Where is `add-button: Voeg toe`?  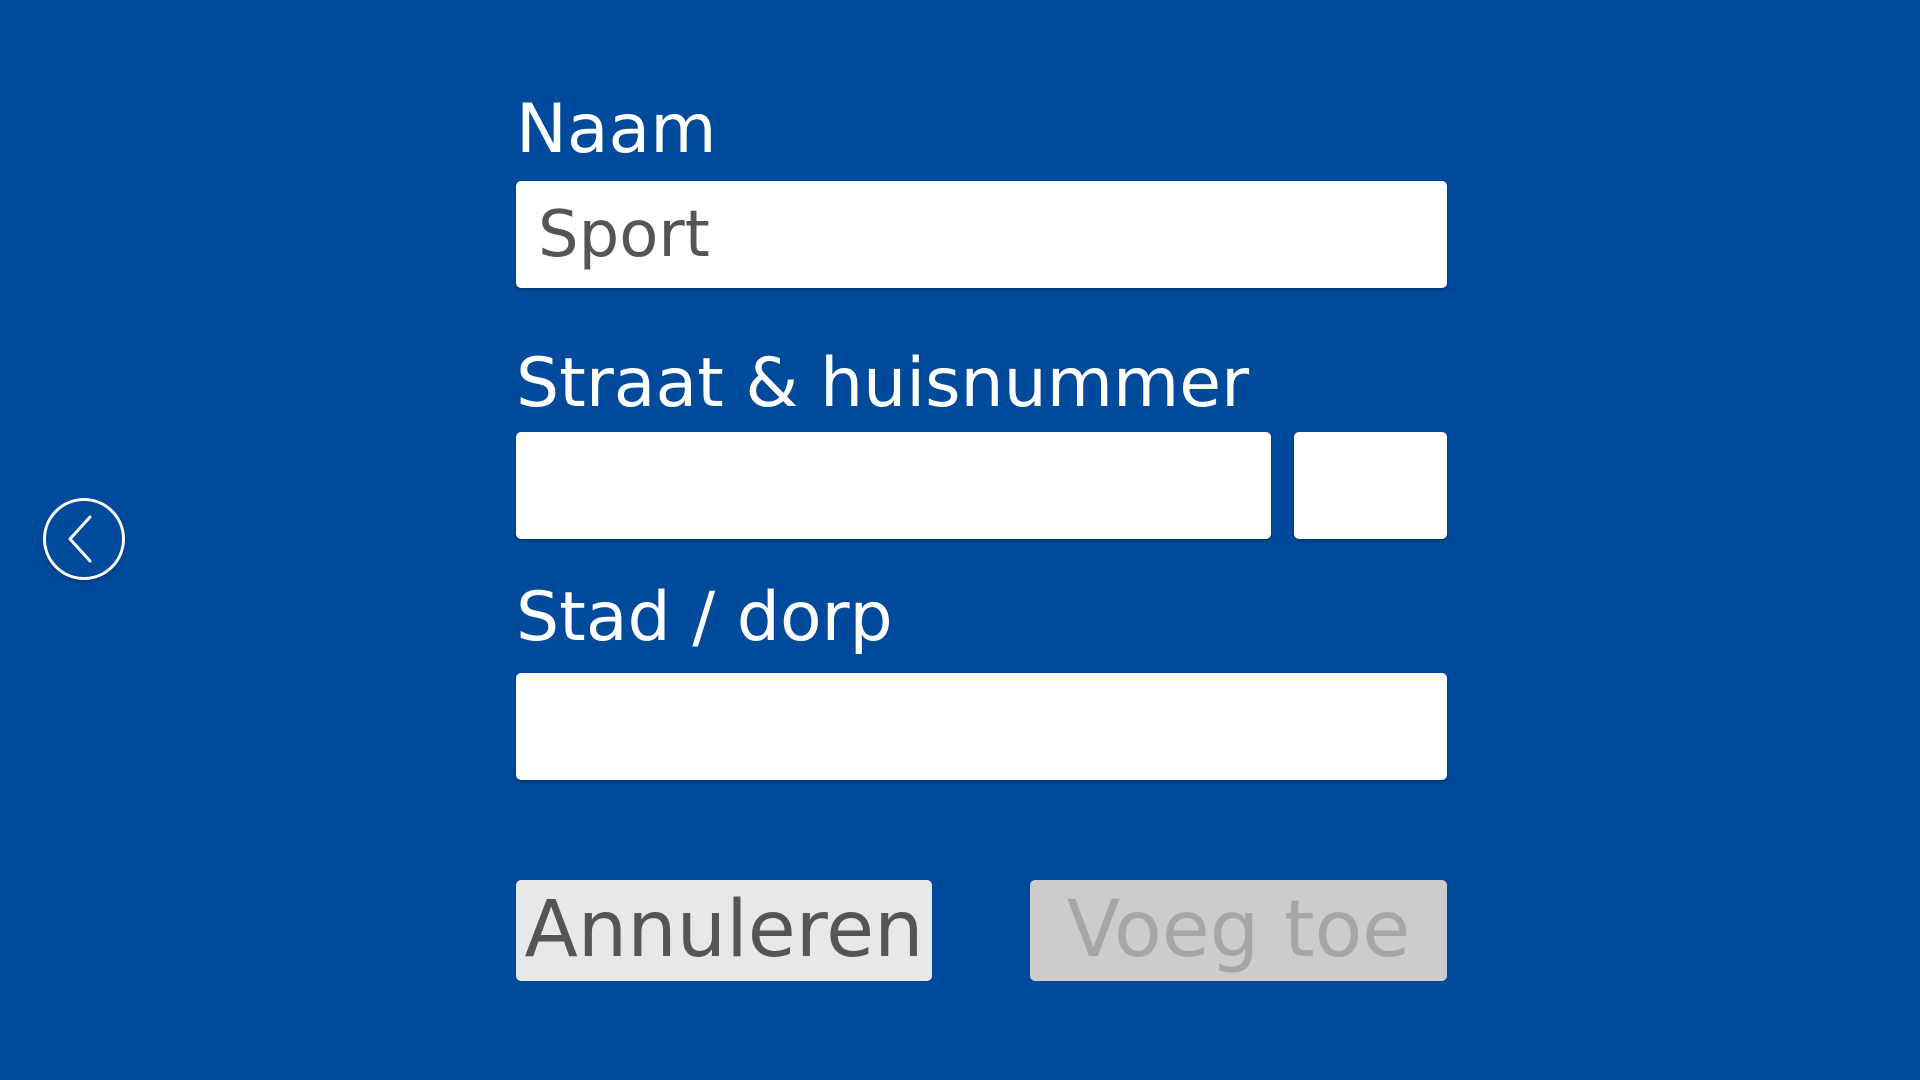
add-button: Voeg toe is located at coordinates (1238, 930).